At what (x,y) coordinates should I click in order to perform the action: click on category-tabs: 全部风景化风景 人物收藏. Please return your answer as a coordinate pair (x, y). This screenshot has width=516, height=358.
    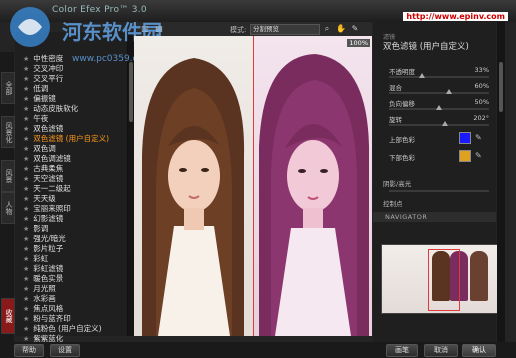
    Looking at the image, I should click on (7, 199).